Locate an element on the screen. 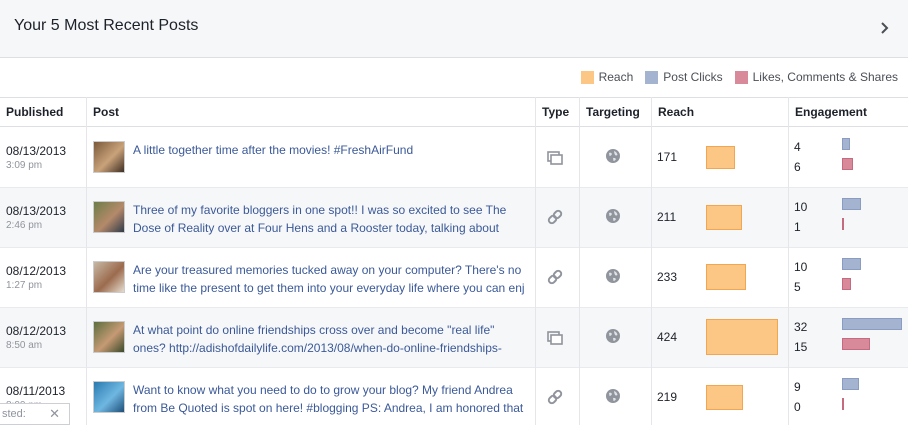 Image resolution: width=908 pixels, height=425 pixels. engagement-likes-value: 15 is located at coordinates (801, 347).